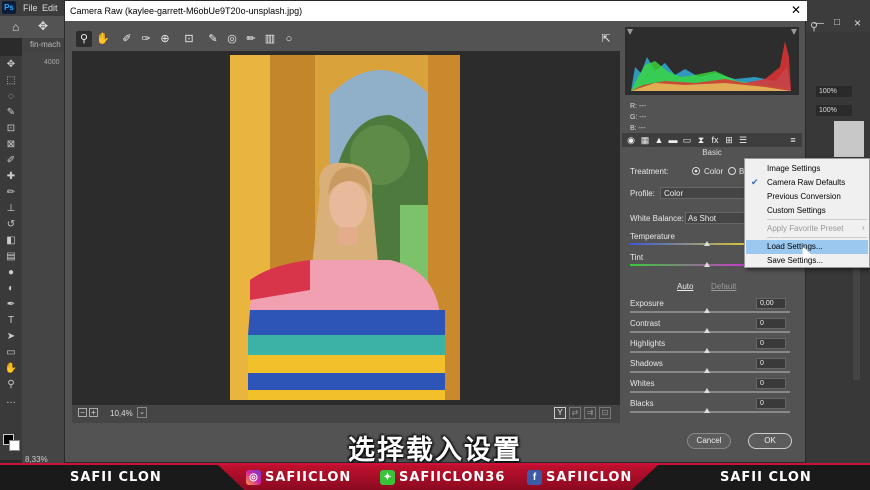  What do you see at coordinates (121, 413) in the screenshot?
I see `zoom-level: 10,4%` at bounding box center [121, 413].